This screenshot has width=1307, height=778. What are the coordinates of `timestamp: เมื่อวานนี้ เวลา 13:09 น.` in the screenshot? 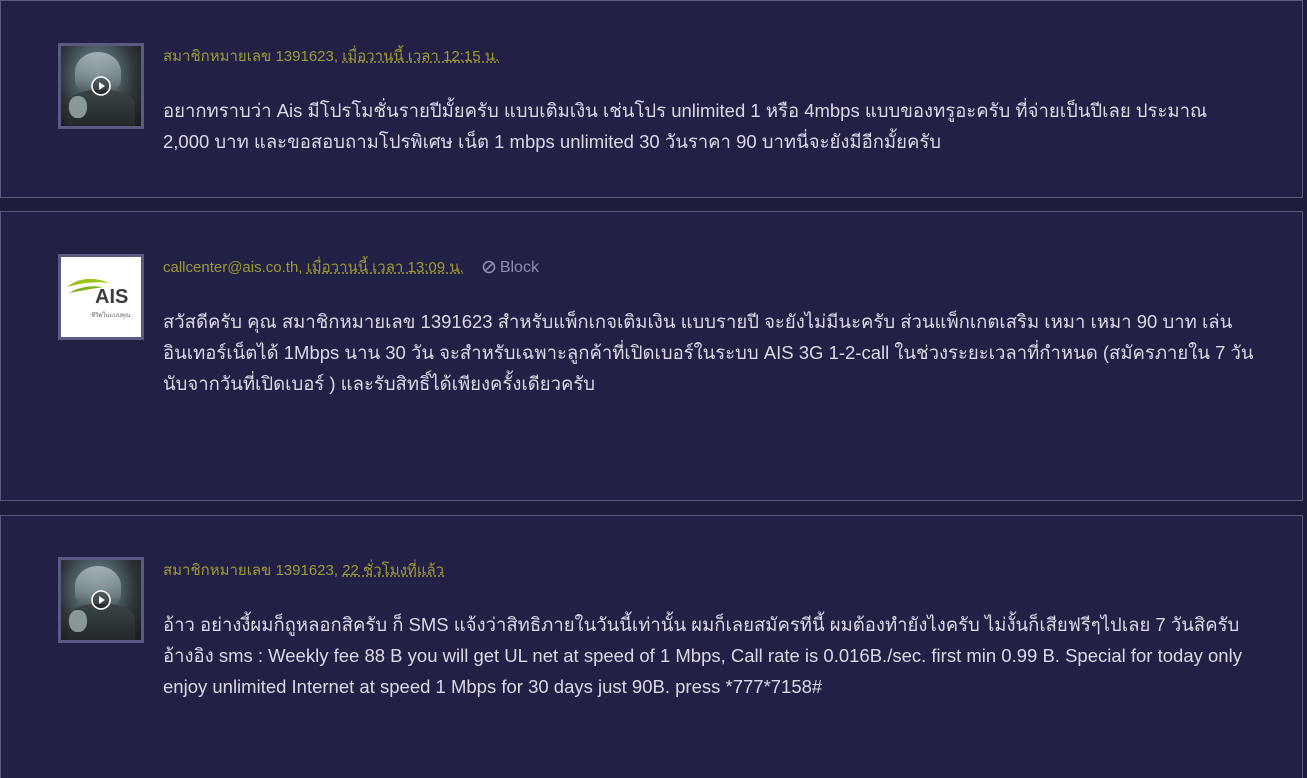 It's located at (385, 267).